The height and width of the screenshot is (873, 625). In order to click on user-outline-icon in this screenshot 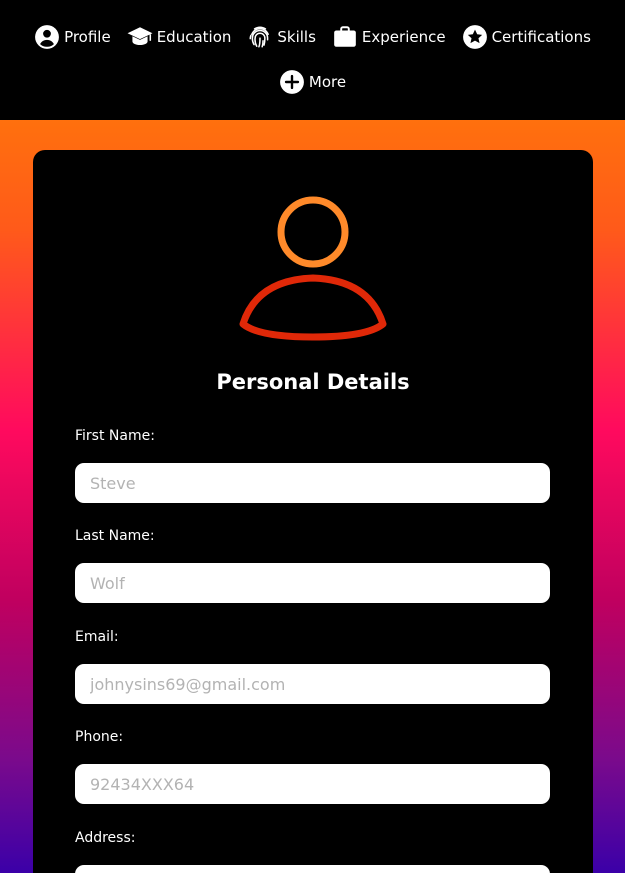, I will do `click(313, 268)`.